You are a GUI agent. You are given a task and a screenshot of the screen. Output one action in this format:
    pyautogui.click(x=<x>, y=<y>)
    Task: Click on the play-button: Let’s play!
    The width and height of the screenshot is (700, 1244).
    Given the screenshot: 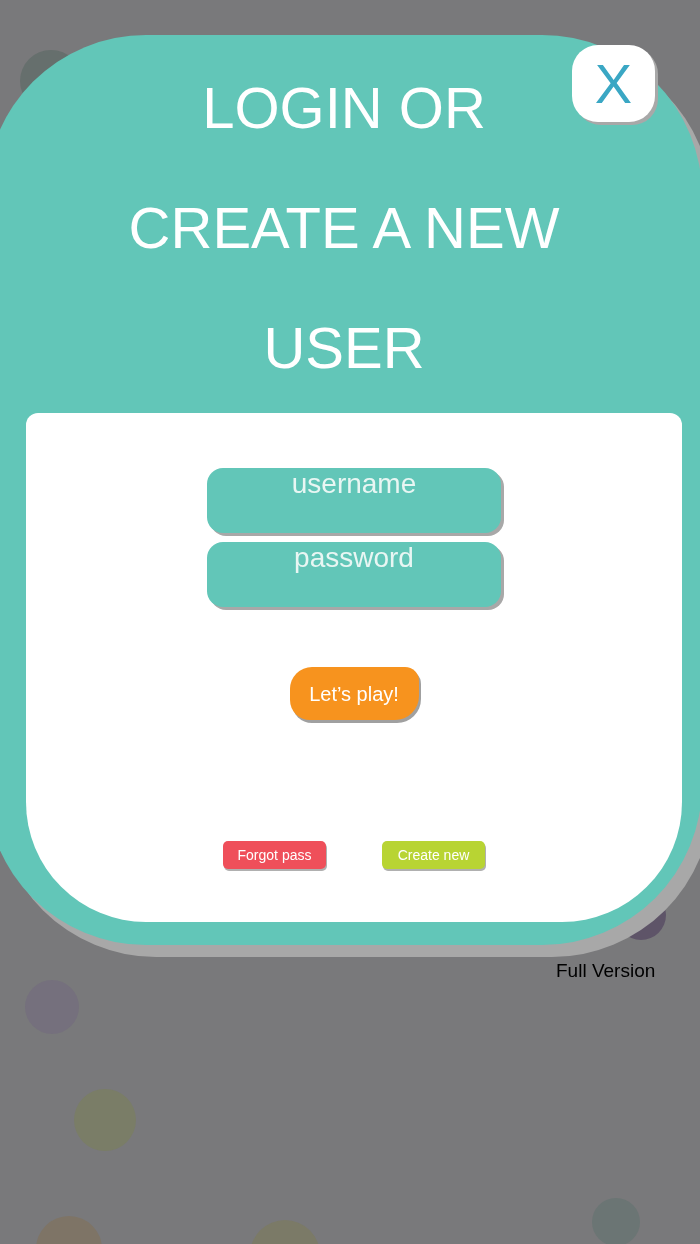 What is the action you would take?
    pyautogui.click(x=354, y=693)
    